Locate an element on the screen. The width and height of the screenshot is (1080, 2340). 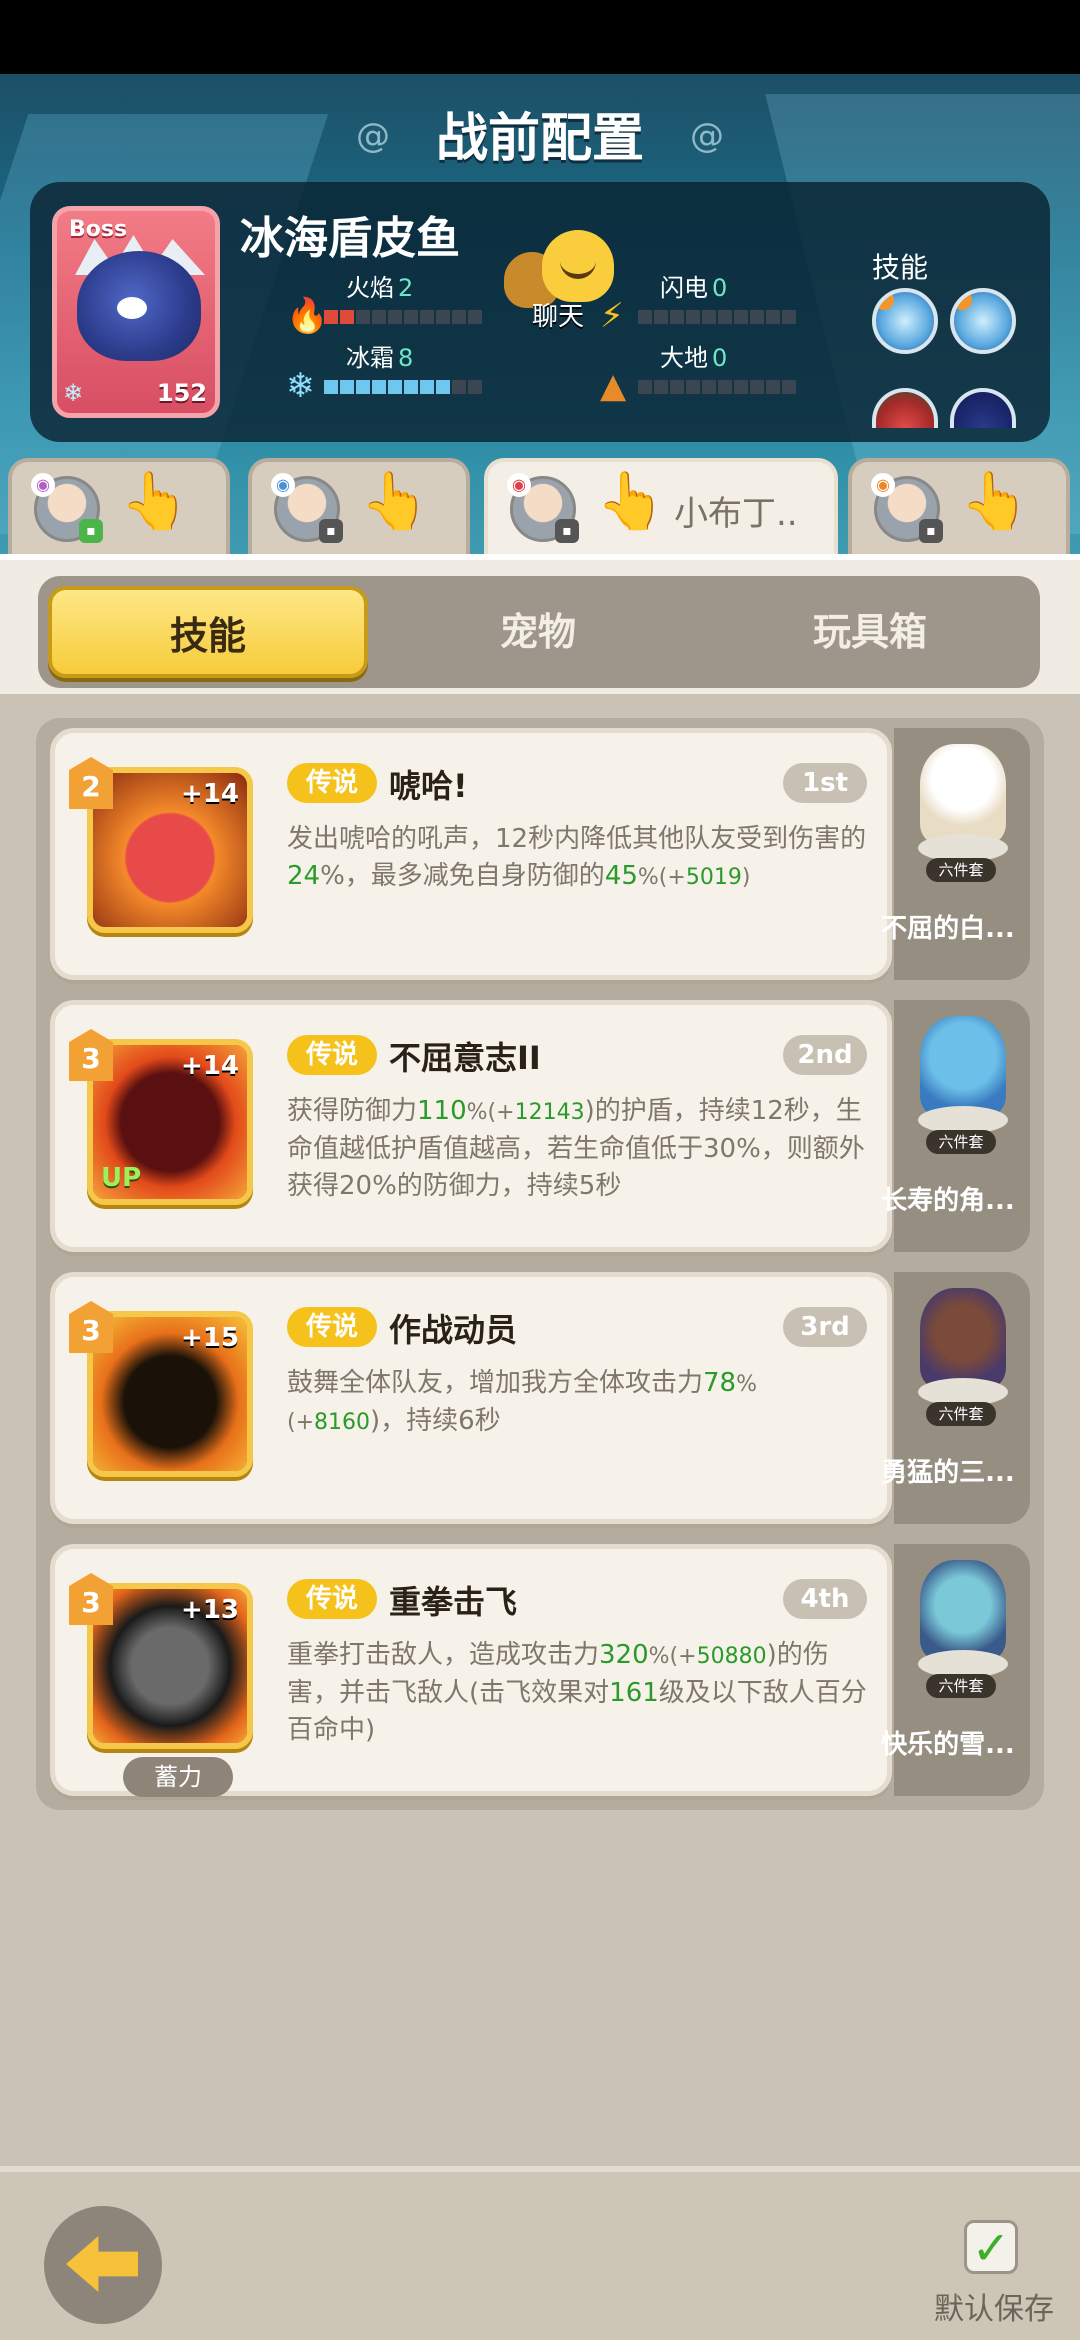
stat-lightning: 闪电 0 ⚡ is located at coordinates (700, 303).